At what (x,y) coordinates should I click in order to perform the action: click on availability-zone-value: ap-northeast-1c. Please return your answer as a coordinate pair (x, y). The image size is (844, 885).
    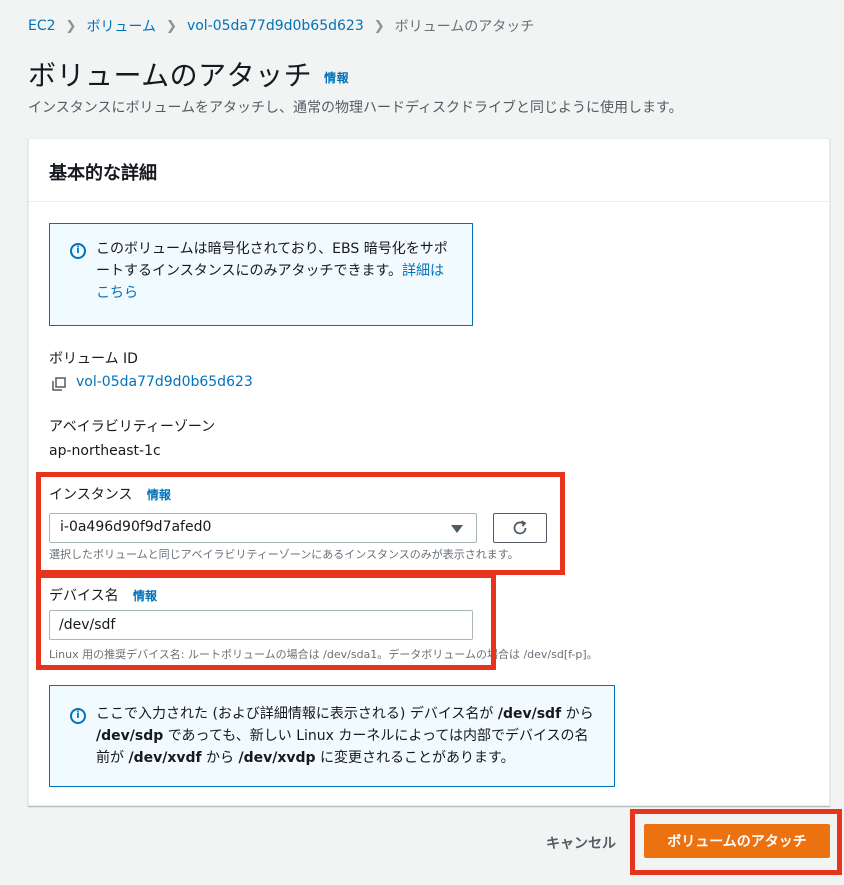
    Looking at the image, I should click on (105, 451).